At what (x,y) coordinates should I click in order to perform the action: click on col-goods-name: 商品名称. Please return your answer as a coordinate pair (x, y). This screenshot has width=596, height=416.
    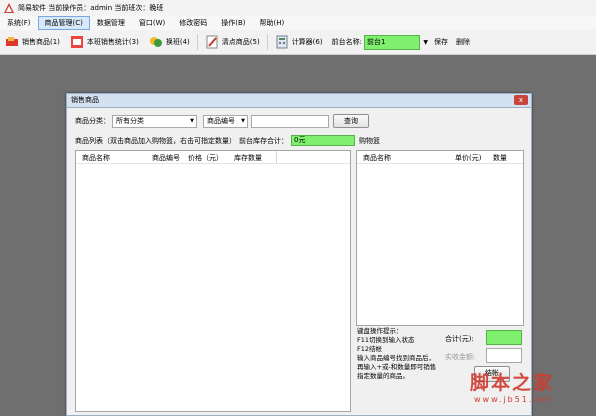
    Looking at the image, I should click on (96, 158).